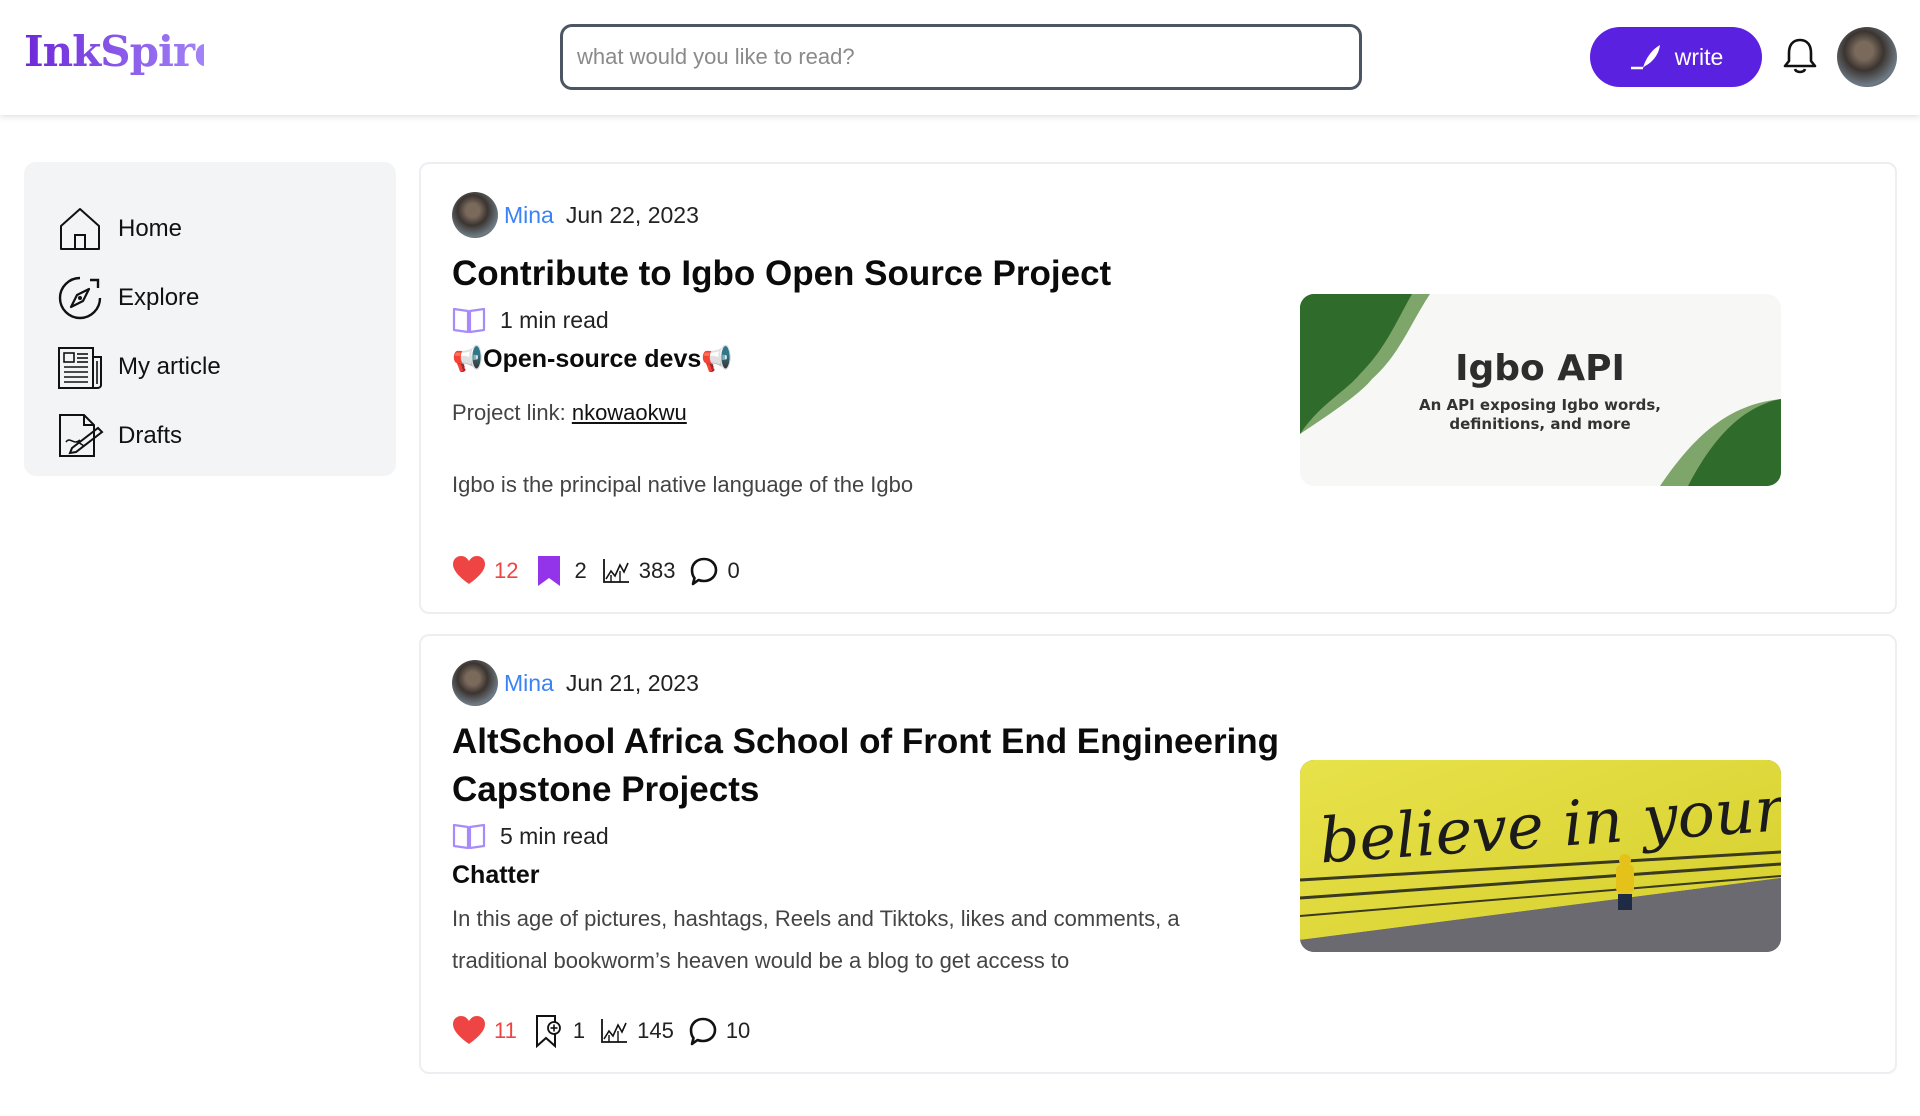 This screenshot has height=1116, width=1920. Describe the element at coordinates (159, 297) in the screenshot. I see `sidebar-item-label: Explore` at that location.